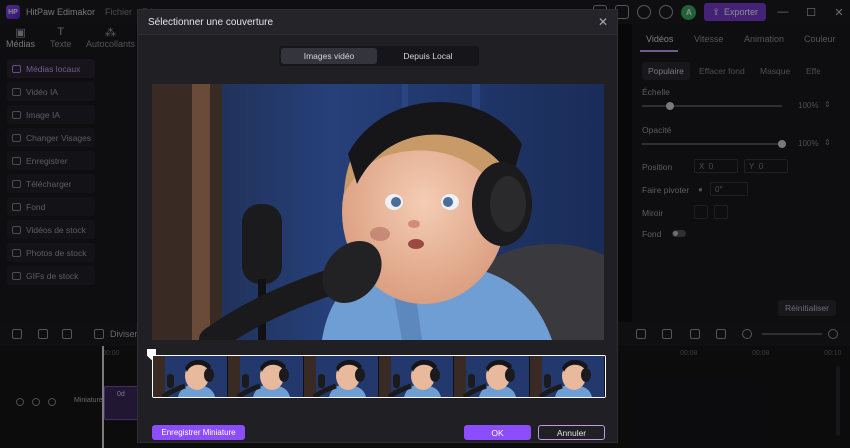  What do you see at coordinates (377, 22) in the screenshot?
I see `dialog-header: Sélectionner une couverture ✕` at bounding box center [377, 22].